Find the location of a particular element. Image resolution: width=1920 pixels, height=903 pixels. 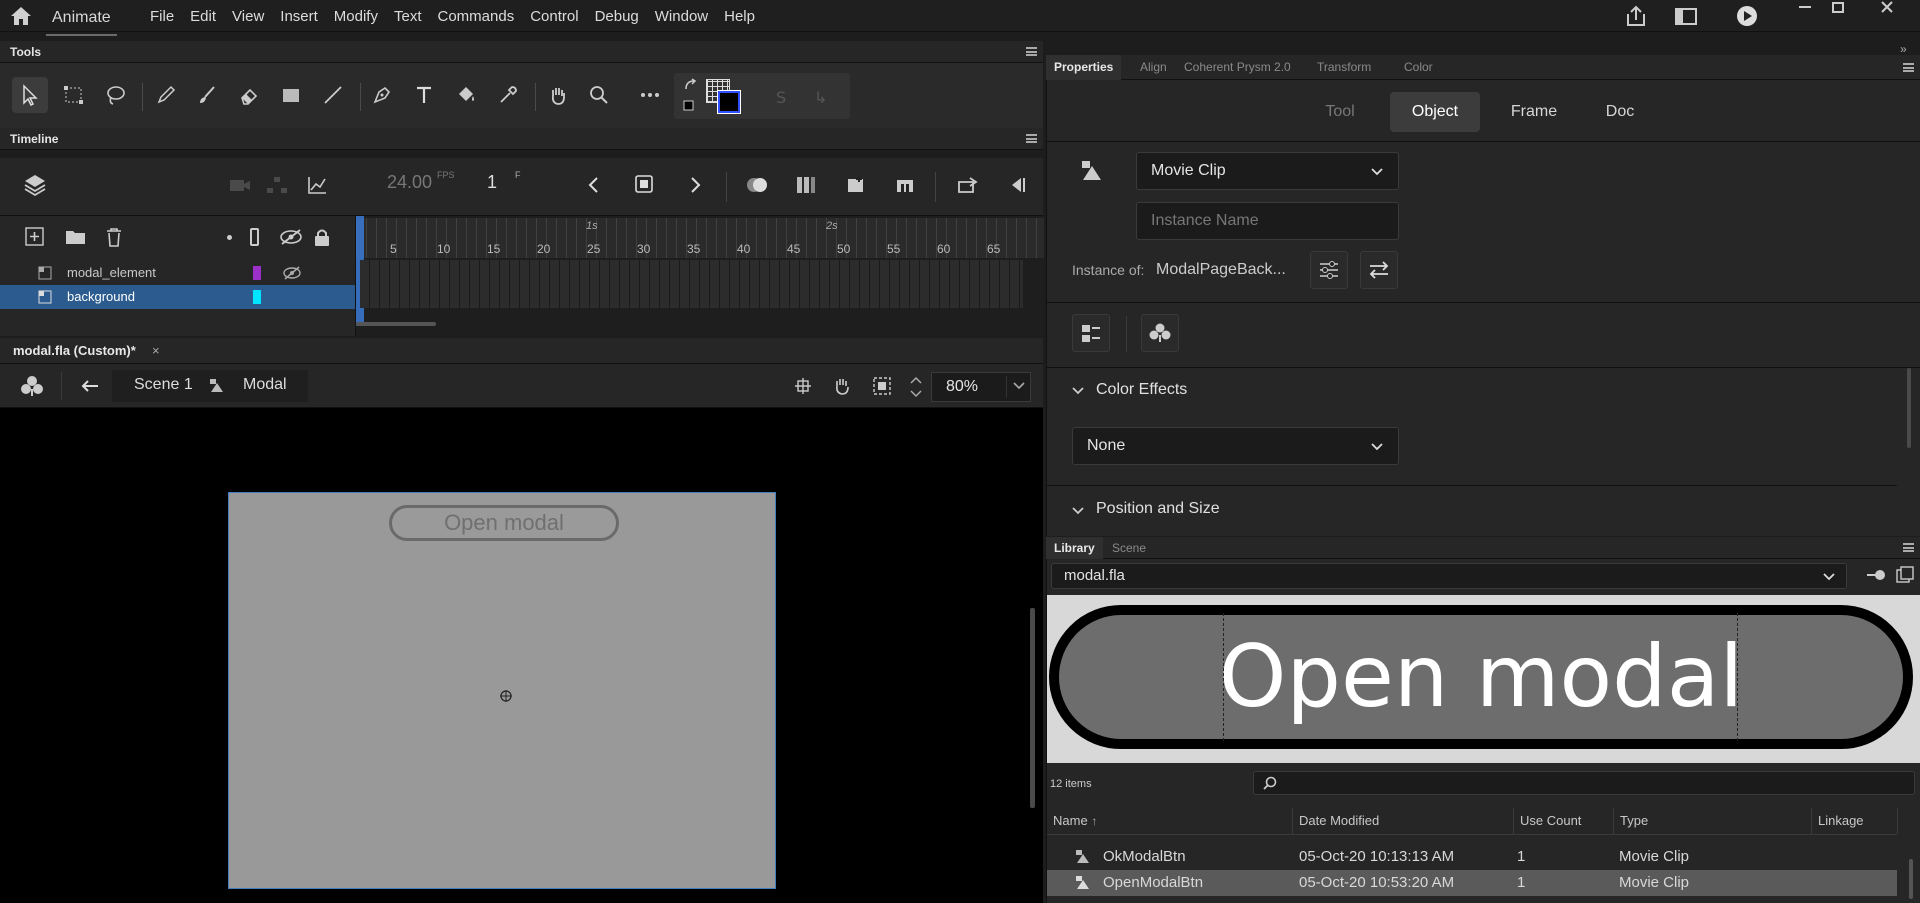

text-tool-icon is located at coordinates (424, 95).